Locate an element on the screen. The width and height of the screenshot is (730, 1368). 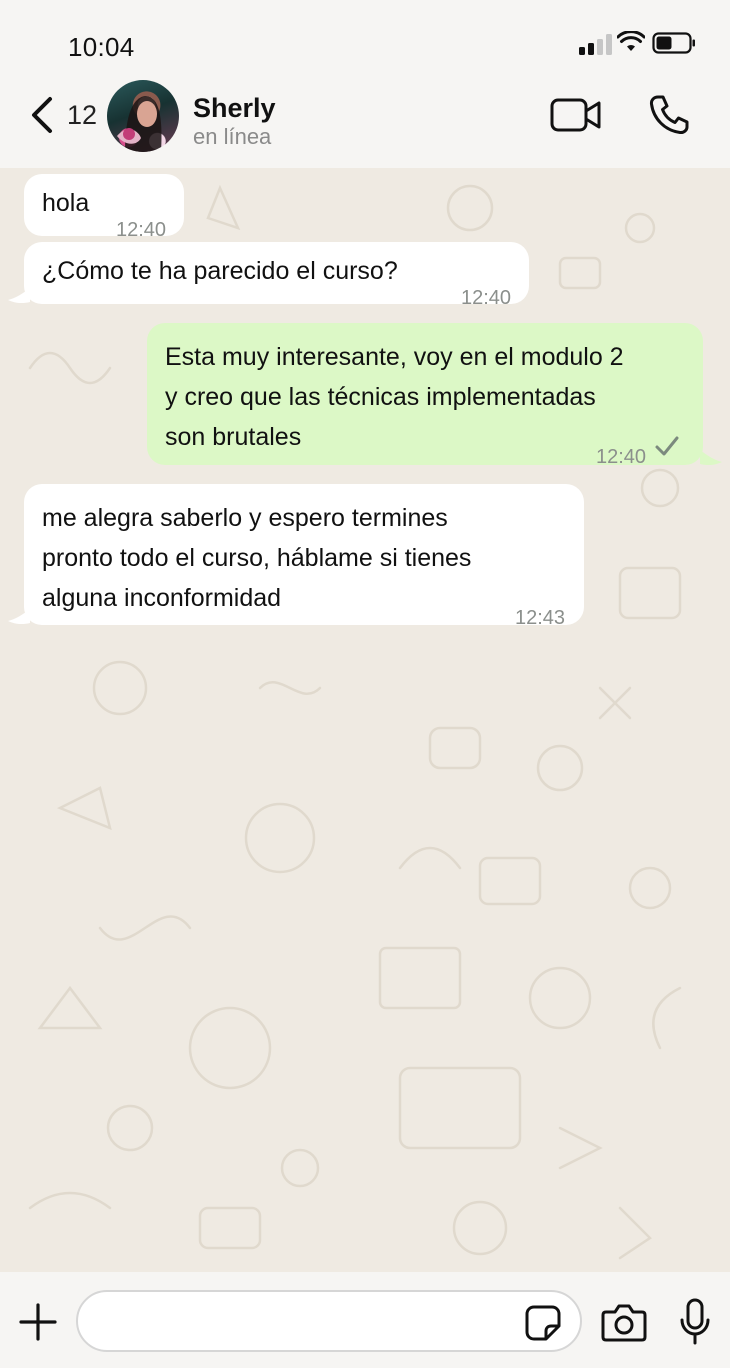
message-text-line: me alegra saberlo y espero termines is located at coordinates (245, 518).